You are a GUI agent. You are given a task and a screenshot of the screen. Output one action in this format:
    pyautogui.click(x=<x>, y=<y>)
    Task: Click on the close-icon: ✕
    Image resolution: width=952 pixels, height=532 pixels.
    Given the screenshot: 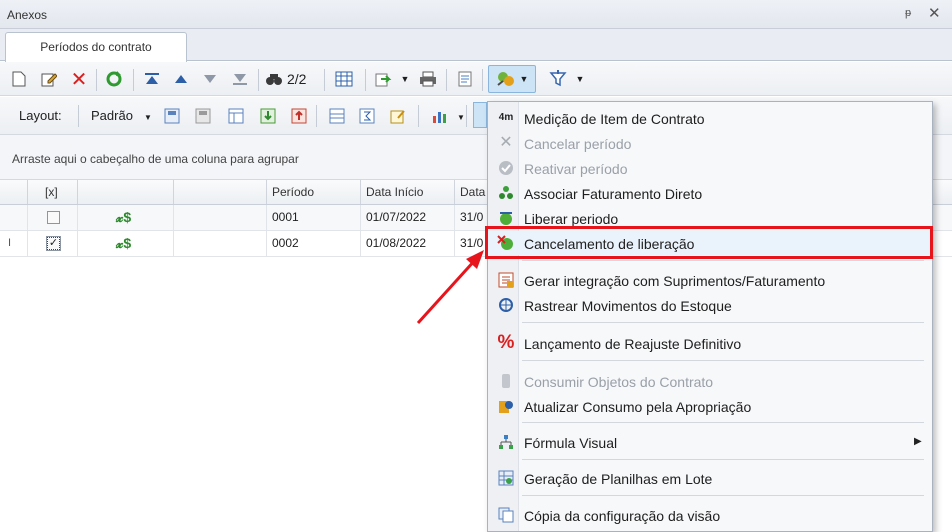 What is the action you would take?
    pyautogui.click(x=934, y=13)
    